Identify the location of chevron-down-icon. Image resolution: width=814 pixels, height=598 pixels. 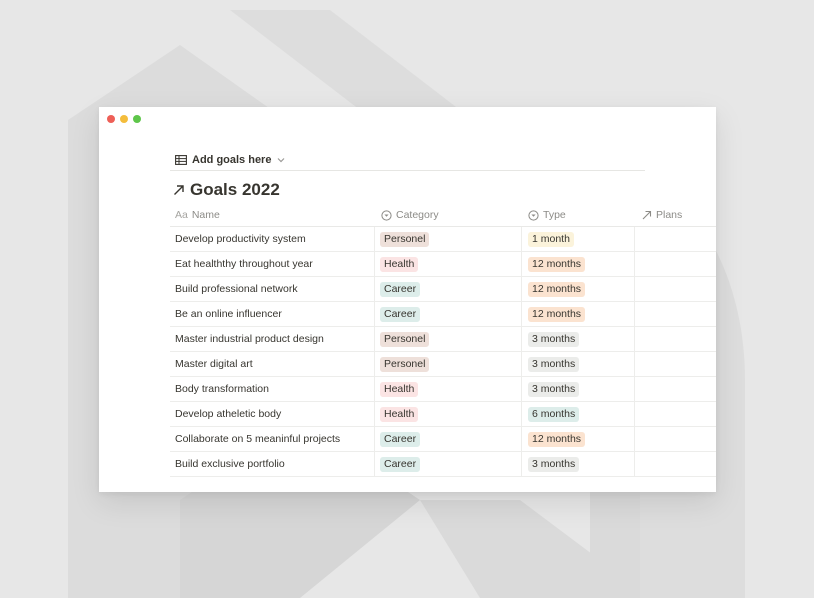
(281, 160).